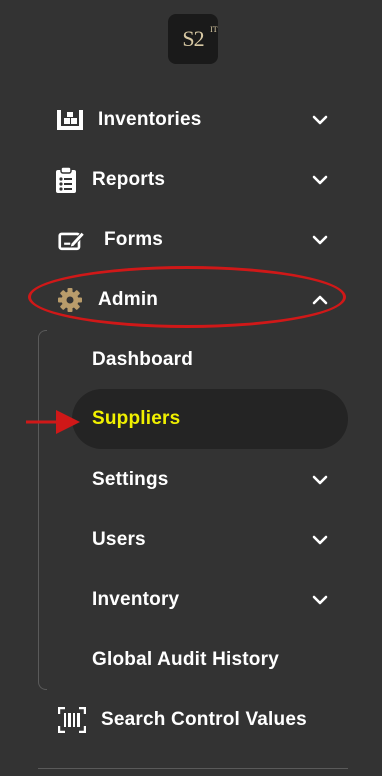 The width and height of the screenshot is (382, 776). Describe the element at coordinates (193, 768) in the screenshot. I see `divider` at that location.